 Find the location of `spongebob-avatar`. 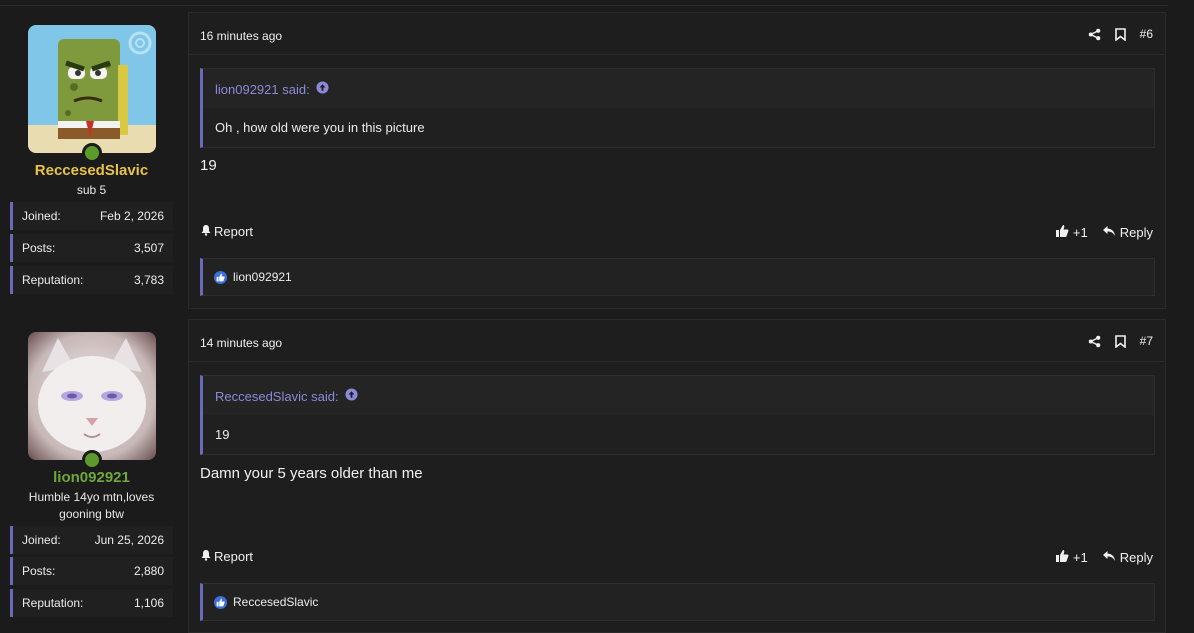

spongebob-avatar is located at coordinates (92, 89).